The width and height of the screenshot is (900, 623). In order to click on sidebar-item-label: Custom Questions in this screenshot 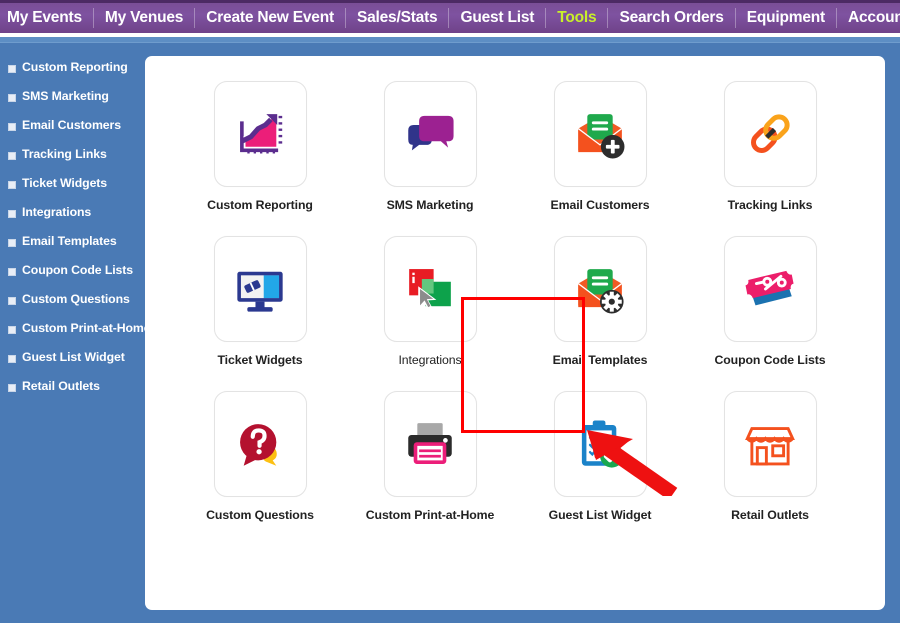, I will do `click(76, 299)`.